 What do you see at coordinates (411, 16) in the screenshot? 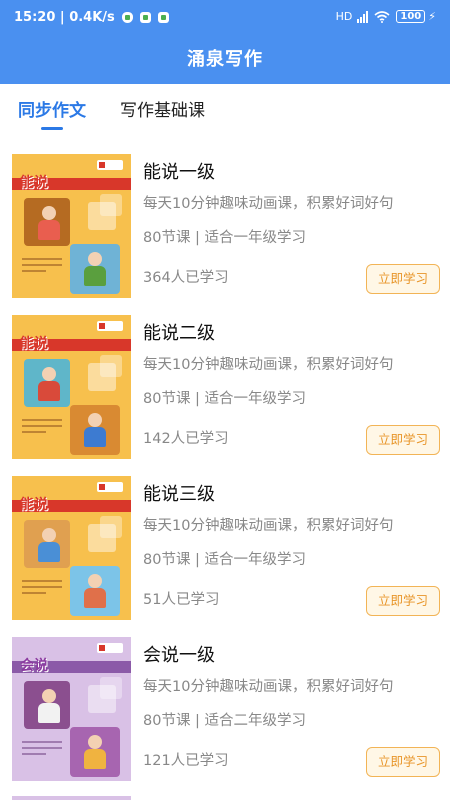
I see `battery-icon: 100` at bounding box center [411, 16].